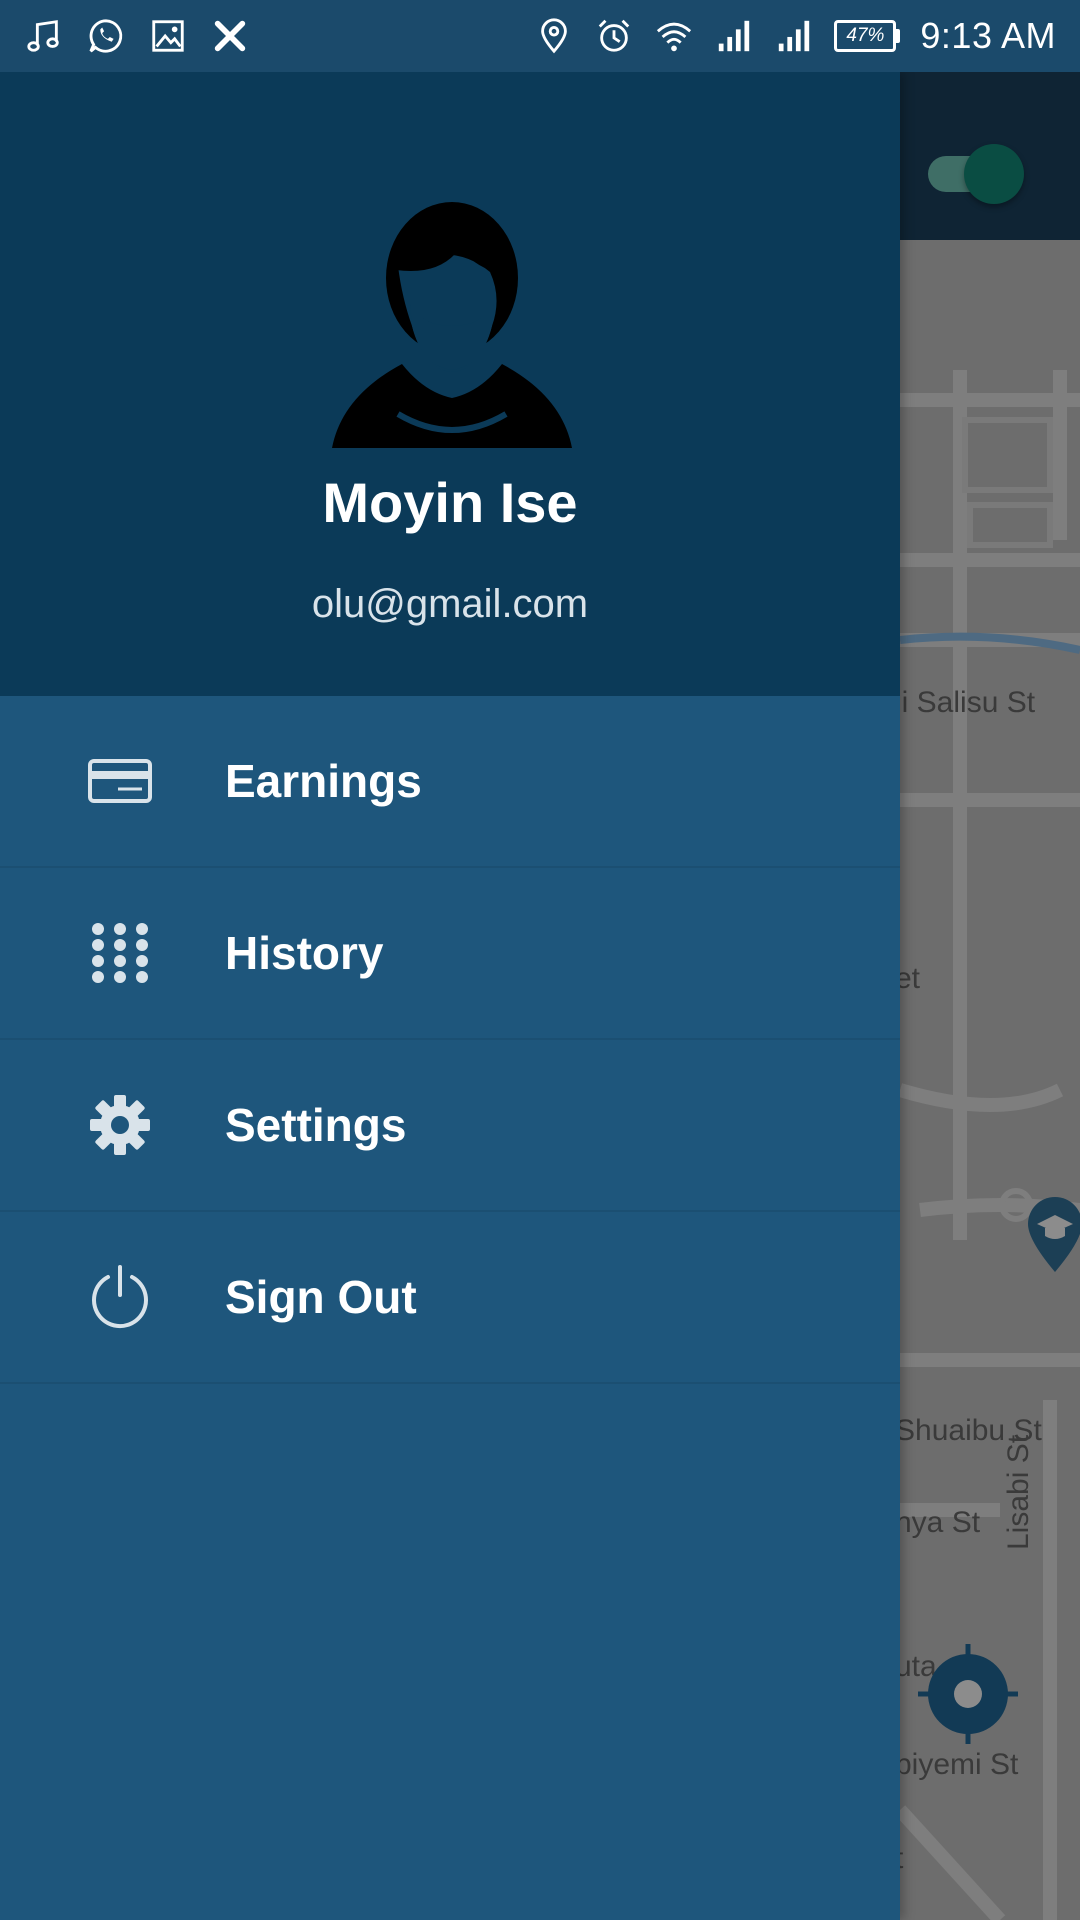 The height and width of the screenshot is (1920, 1080). I want to click on avatar, so click(452, 316).